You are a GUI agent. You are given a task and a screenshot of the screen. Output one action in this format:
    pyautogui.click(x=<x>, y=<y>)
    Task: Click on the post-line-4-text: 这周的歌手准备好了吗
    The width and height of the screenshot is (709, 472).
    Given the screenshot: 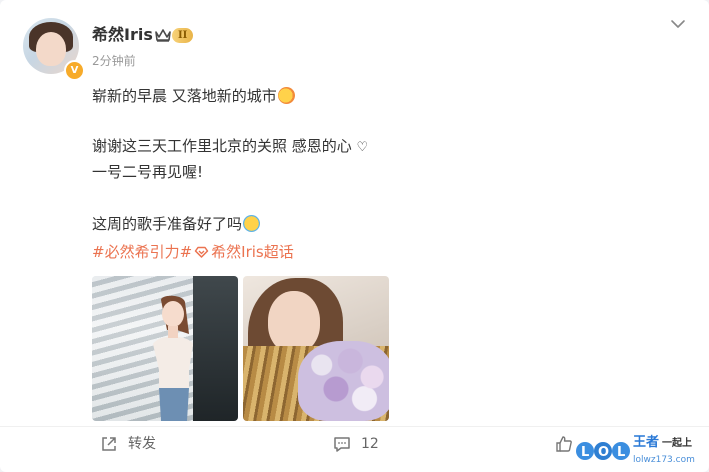 What is the action you would take?
    pyautogui.click(x=167, y=224)
    